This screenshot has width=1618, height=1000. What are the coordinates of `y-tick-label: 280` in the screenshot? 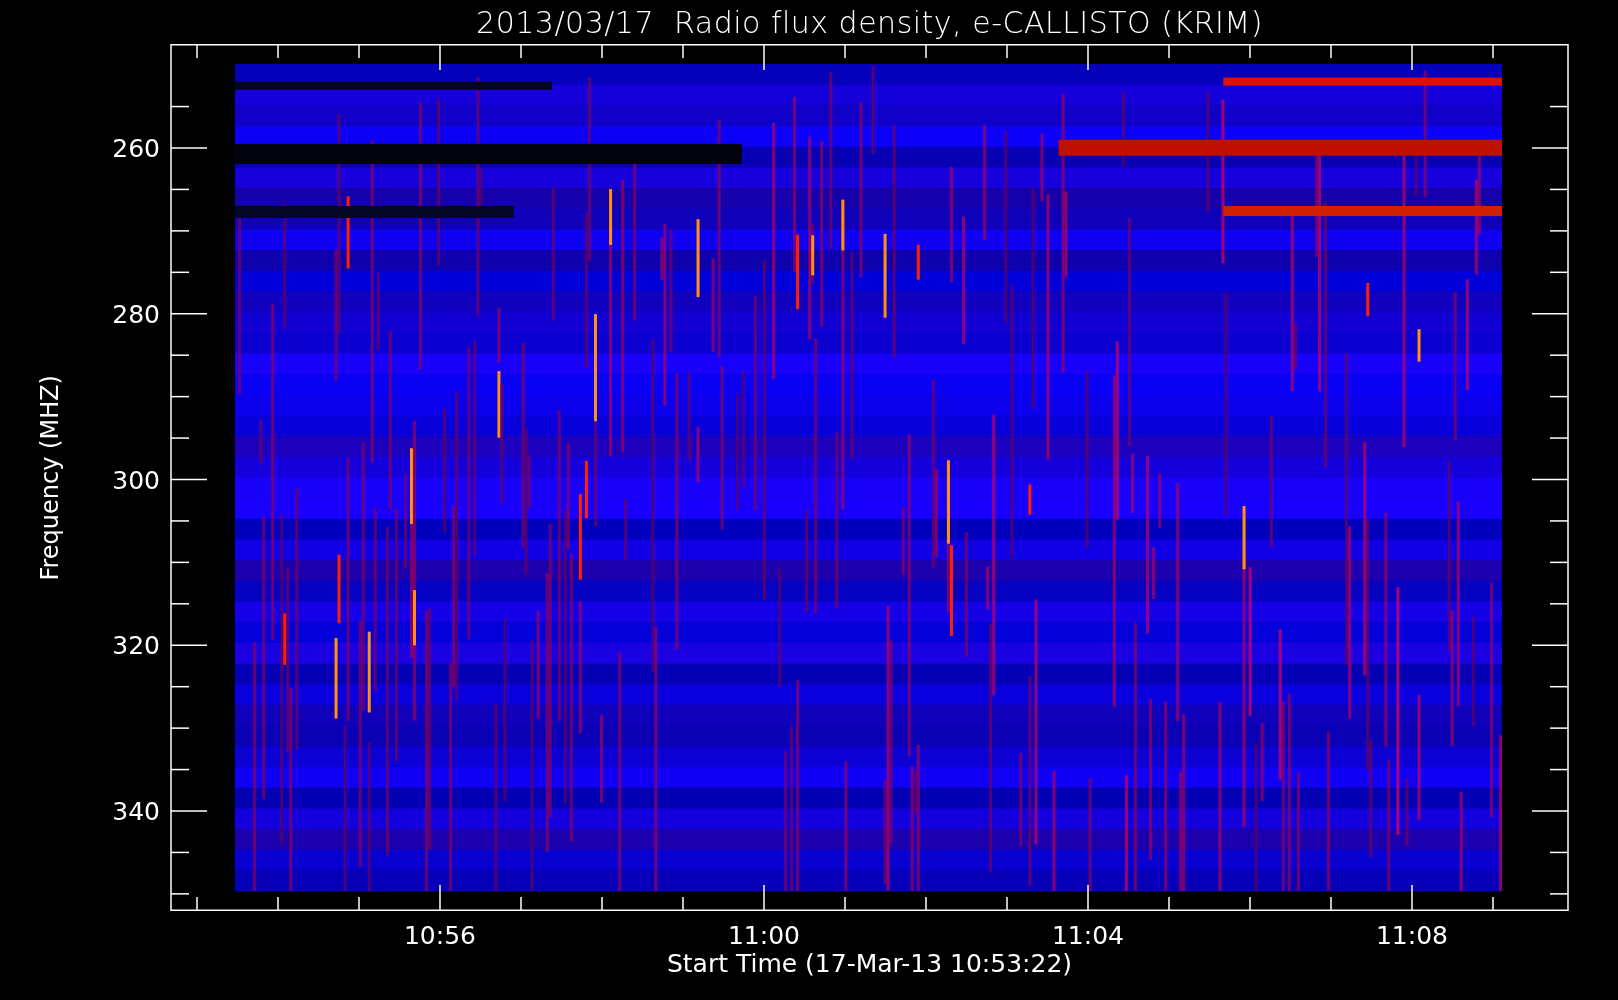 It's located at (136, 314).